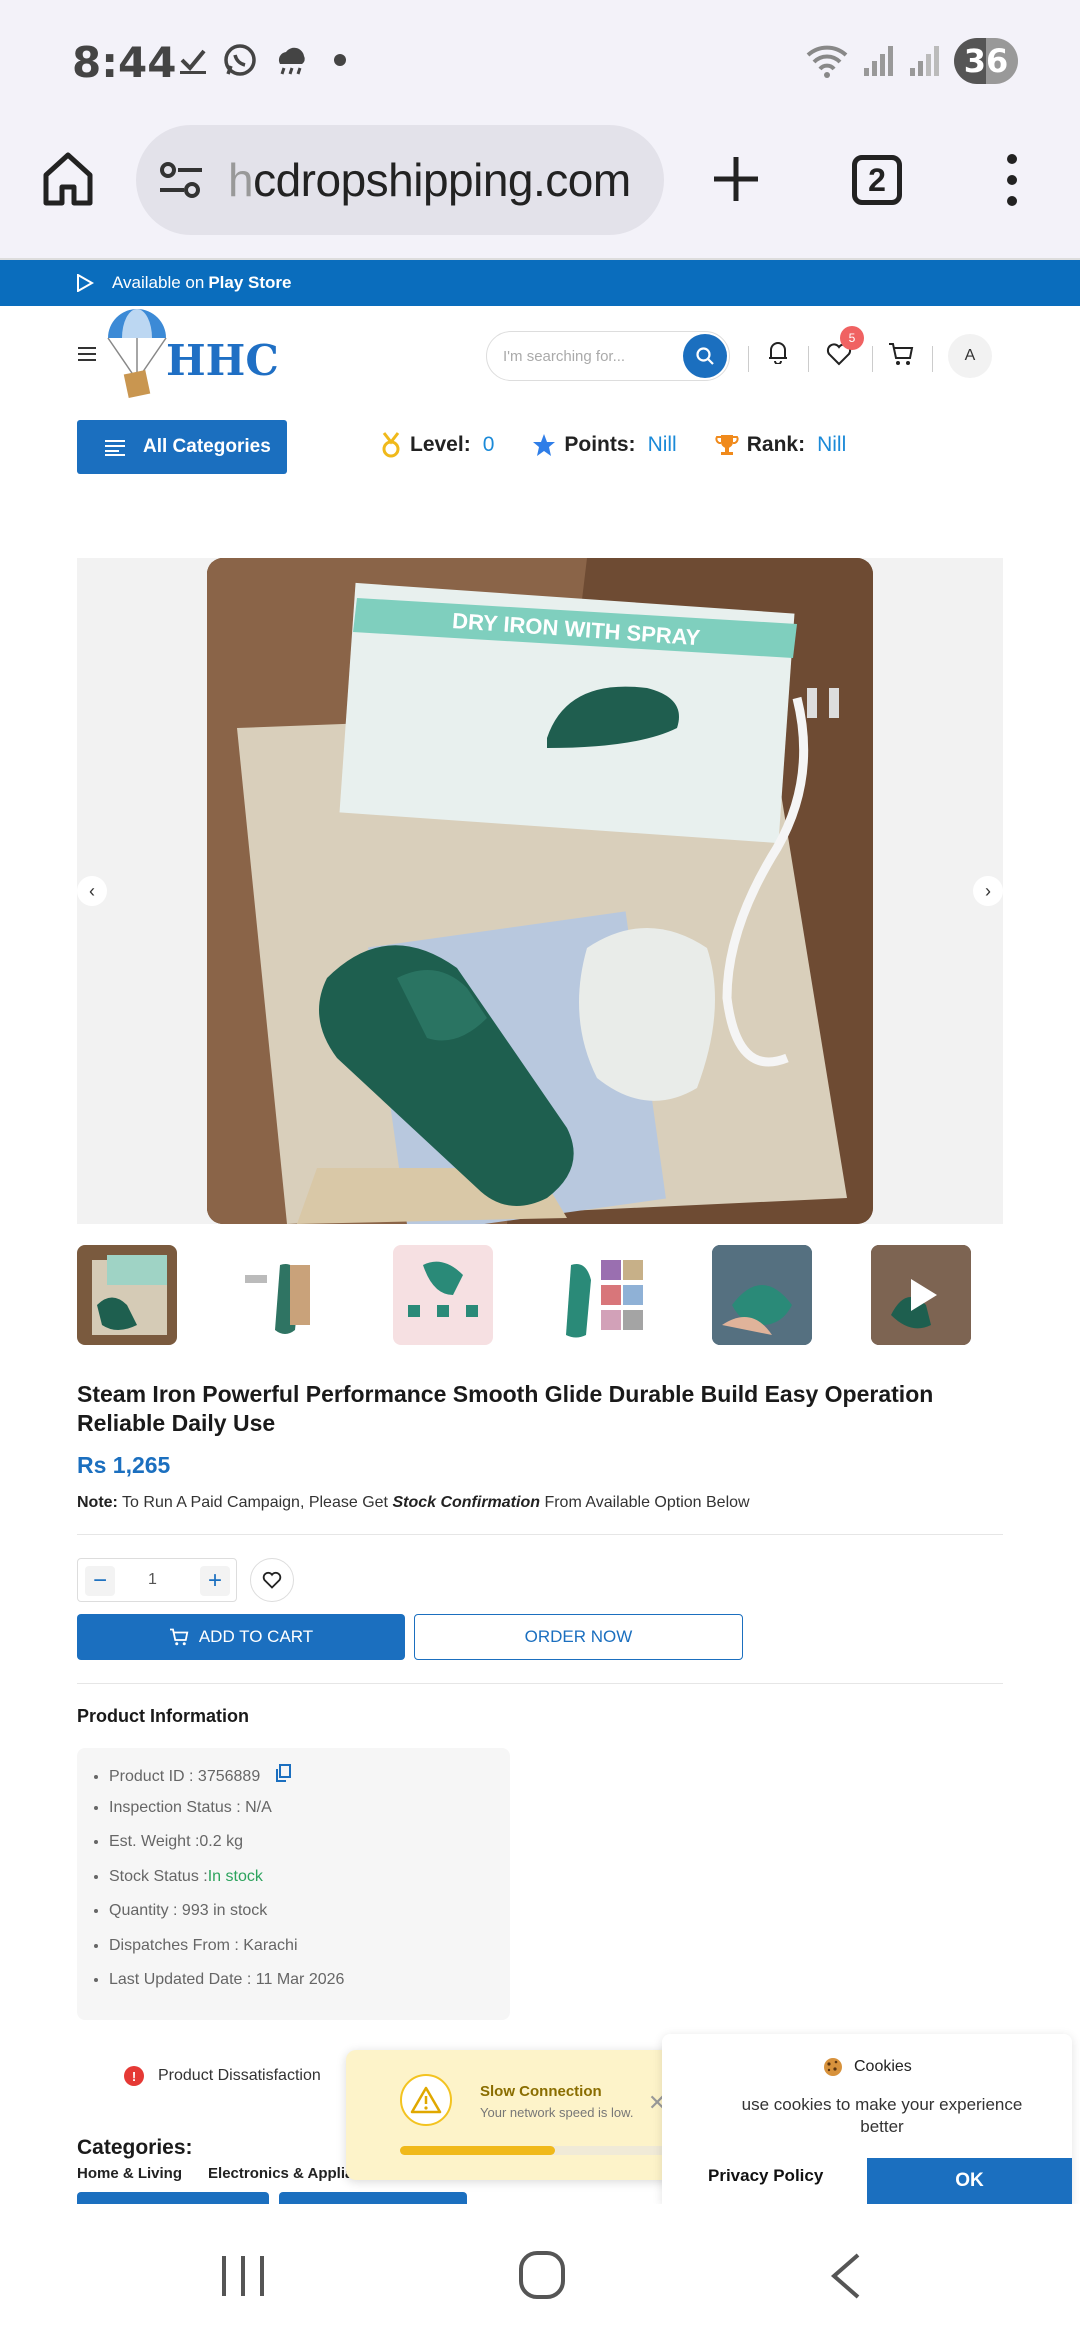 Image resolution: width=1080 pixels, height=2340 pixels. Describe the element at coordinates (478, 2150) in the screenshot. I see `toast-progress-fill` at that location.